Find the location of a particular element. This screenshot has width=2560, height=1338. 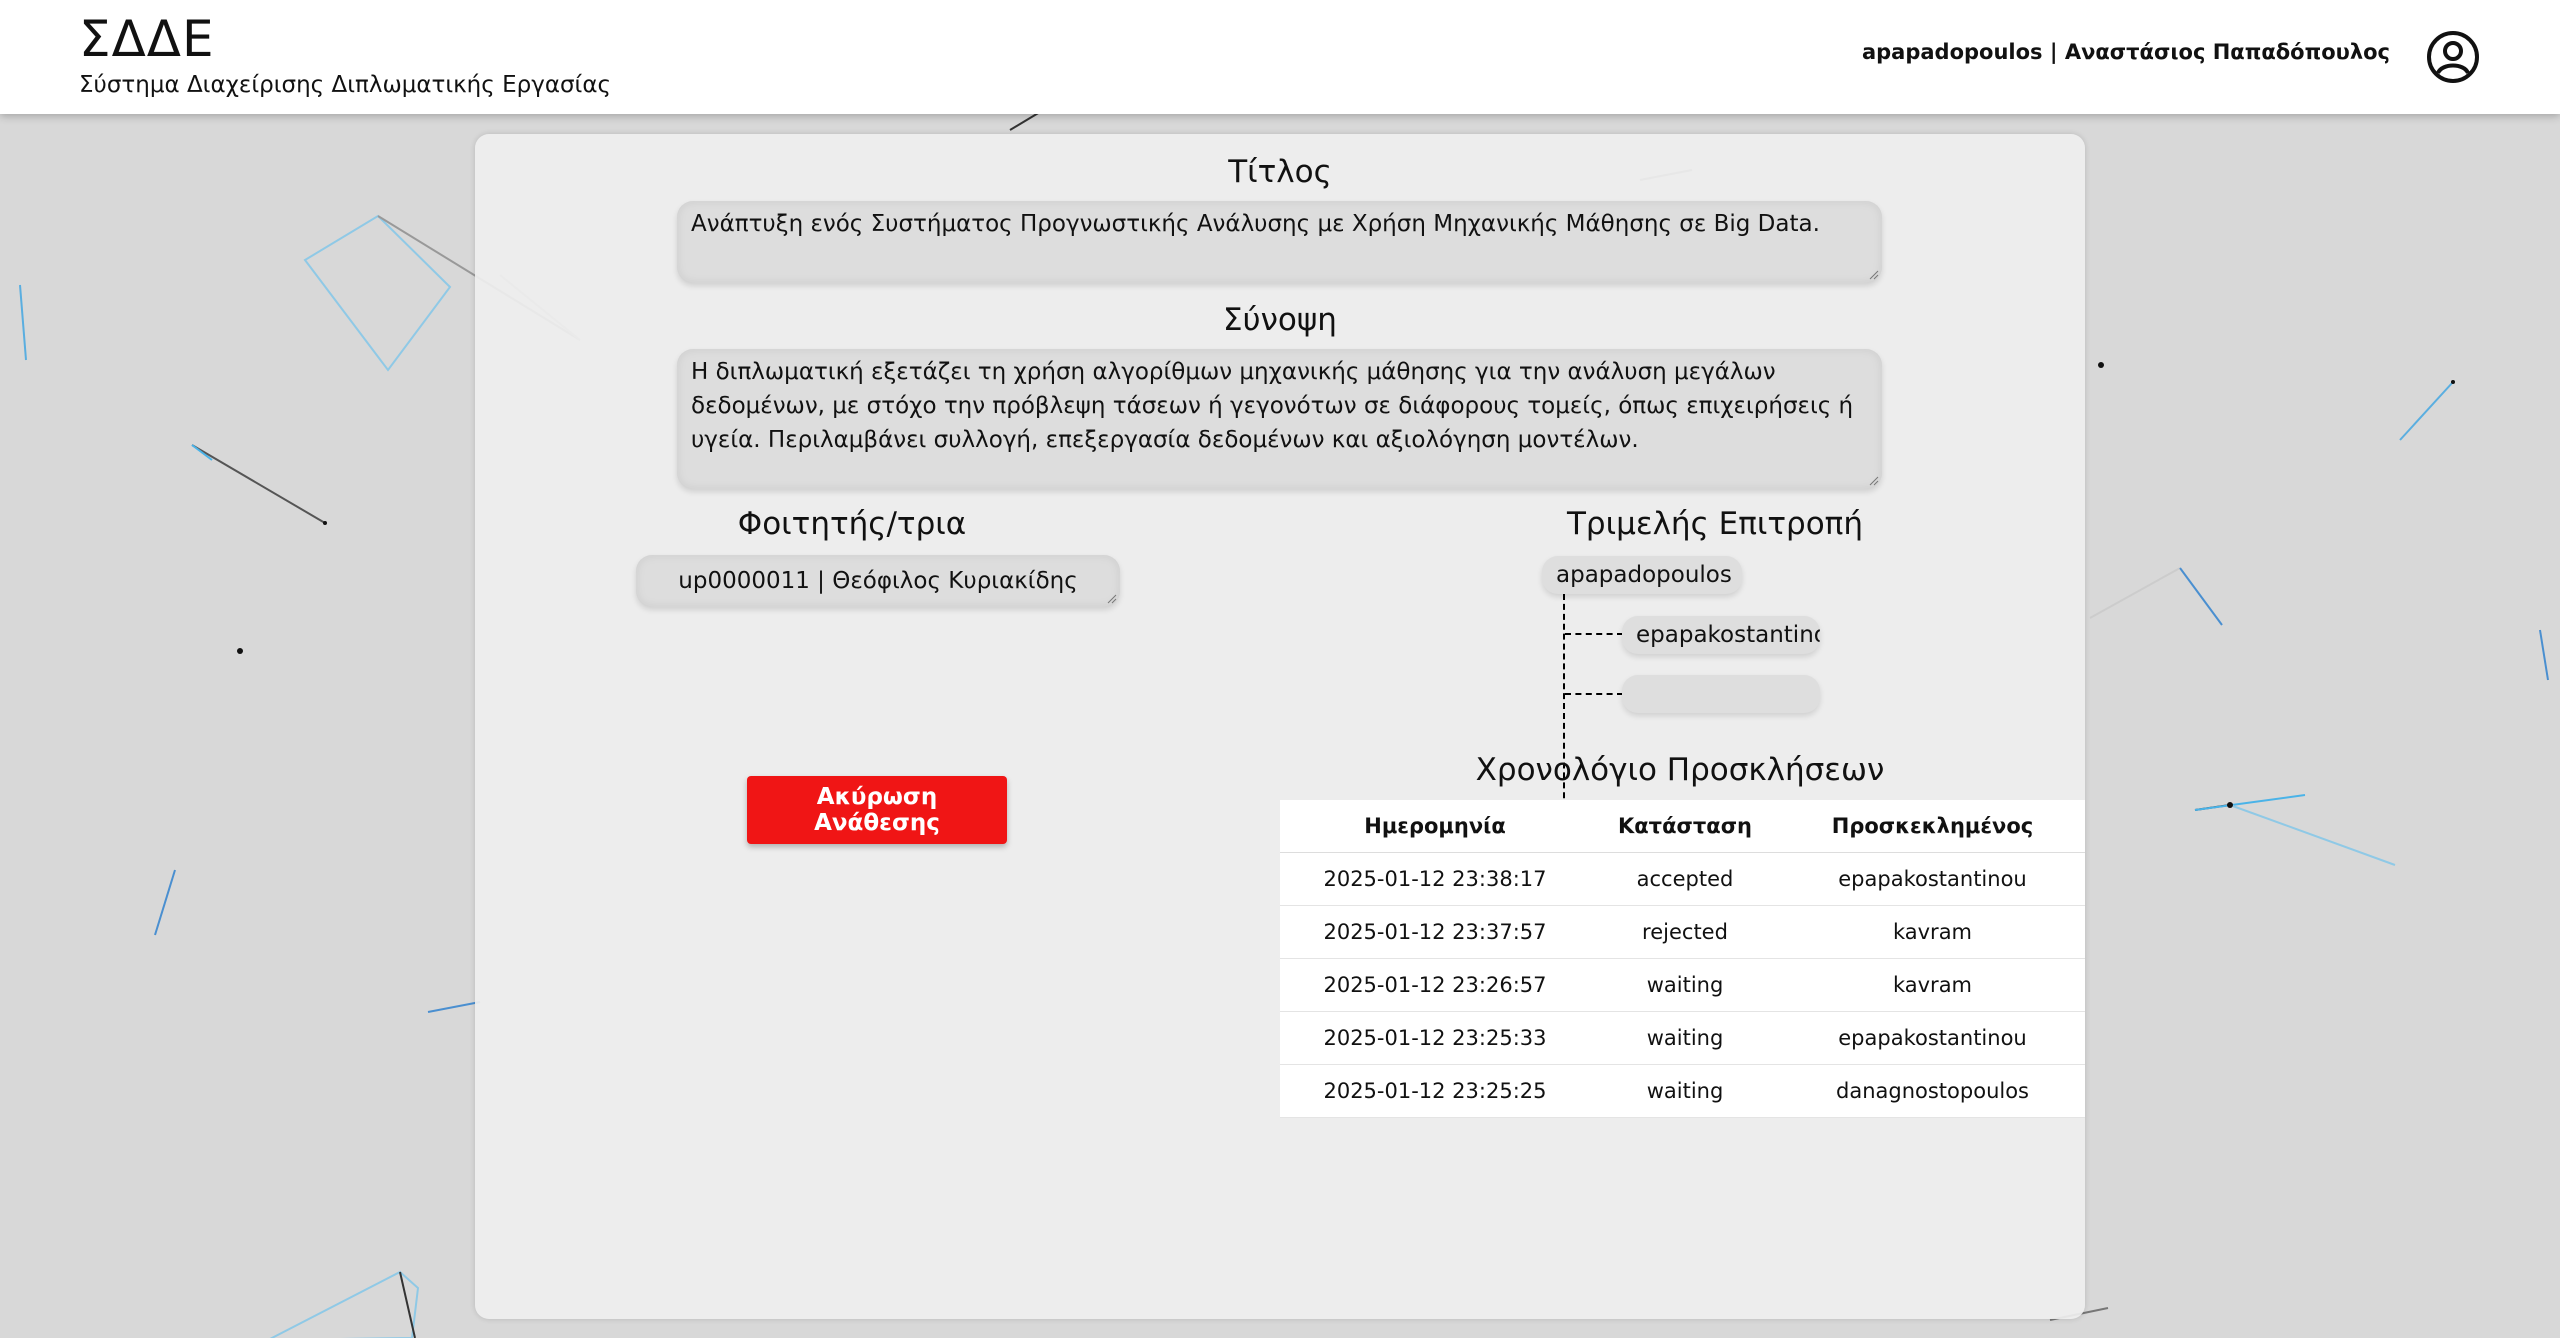

row-status: accepted is located at coordinates (1685, 879).